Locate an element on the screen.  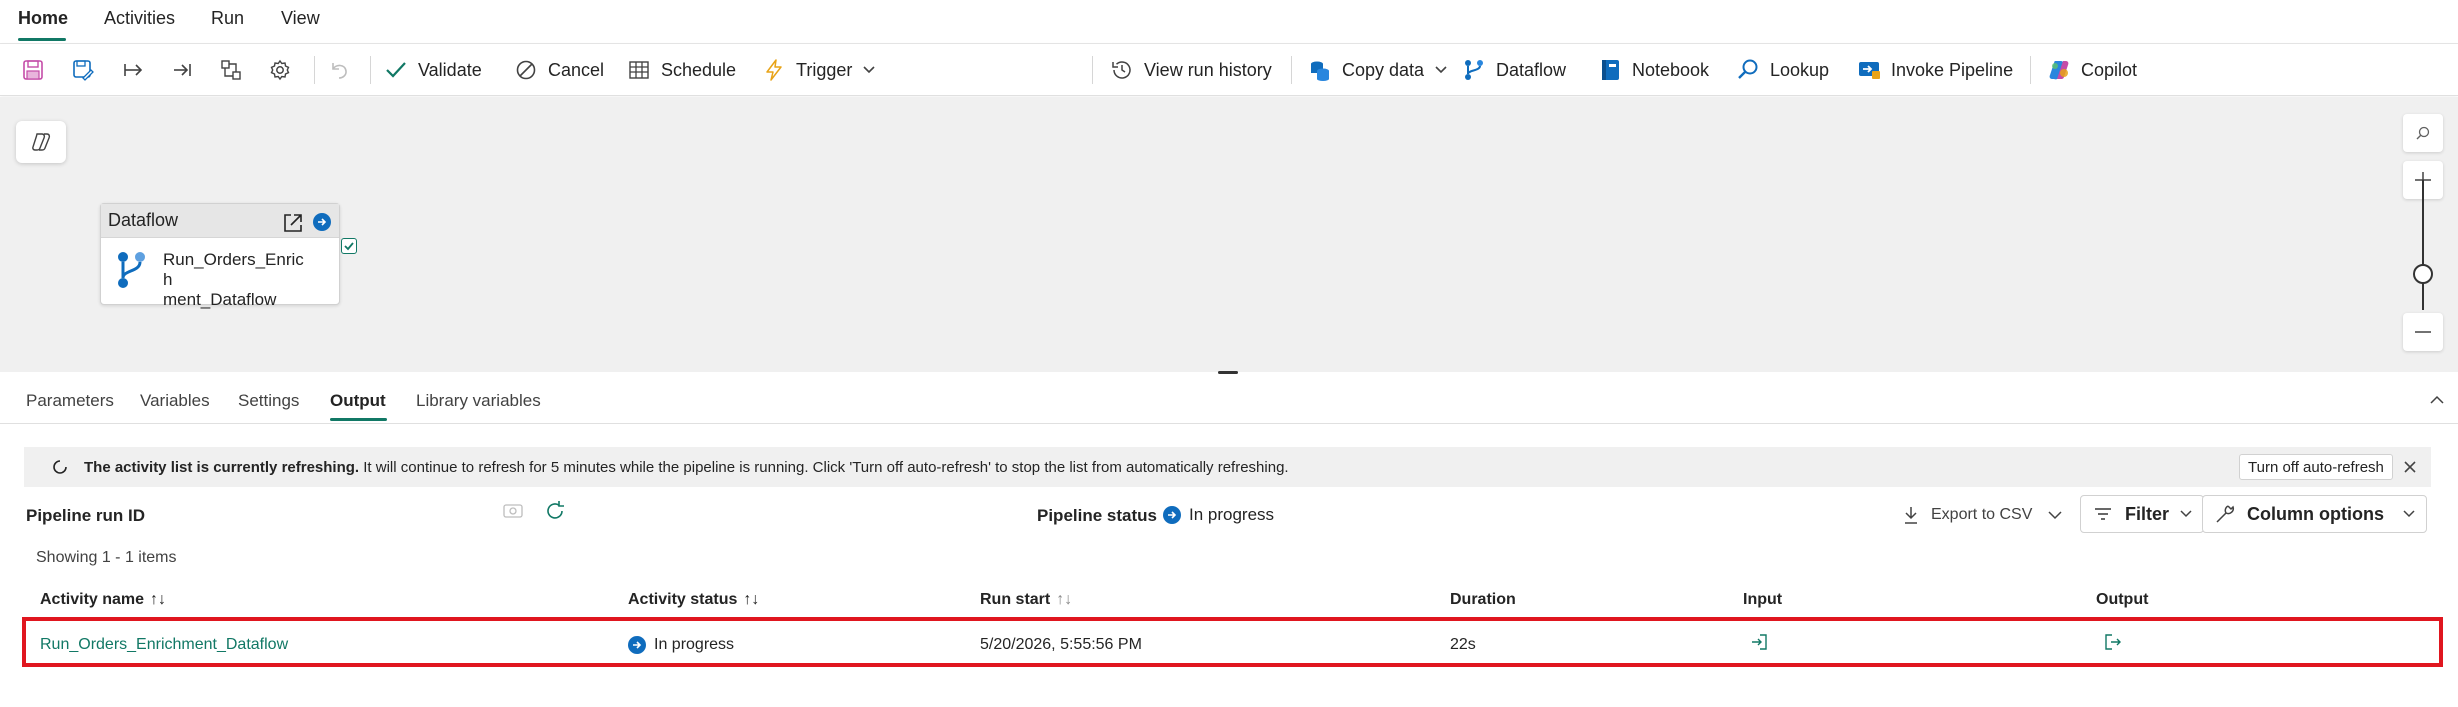
notebook-button: Notebook is located at coordinates (1653, 70).